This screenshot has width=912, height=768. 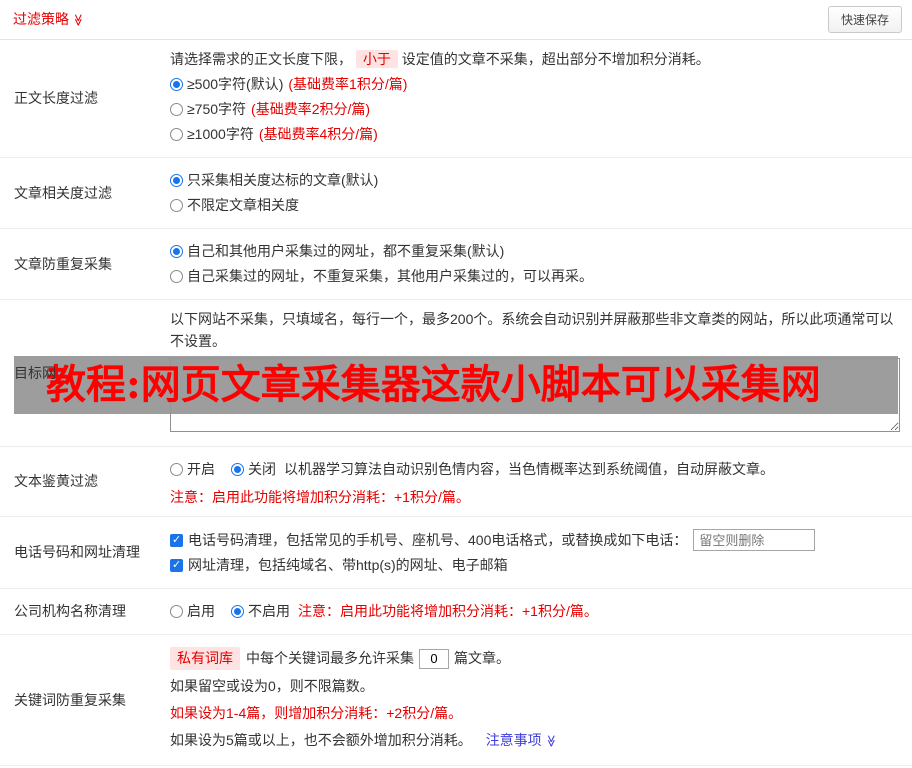 What do you see at coordinates (217, 109) in the screenshot?
I see `option-label: ≥750字符` at bounding box center [217, 109].